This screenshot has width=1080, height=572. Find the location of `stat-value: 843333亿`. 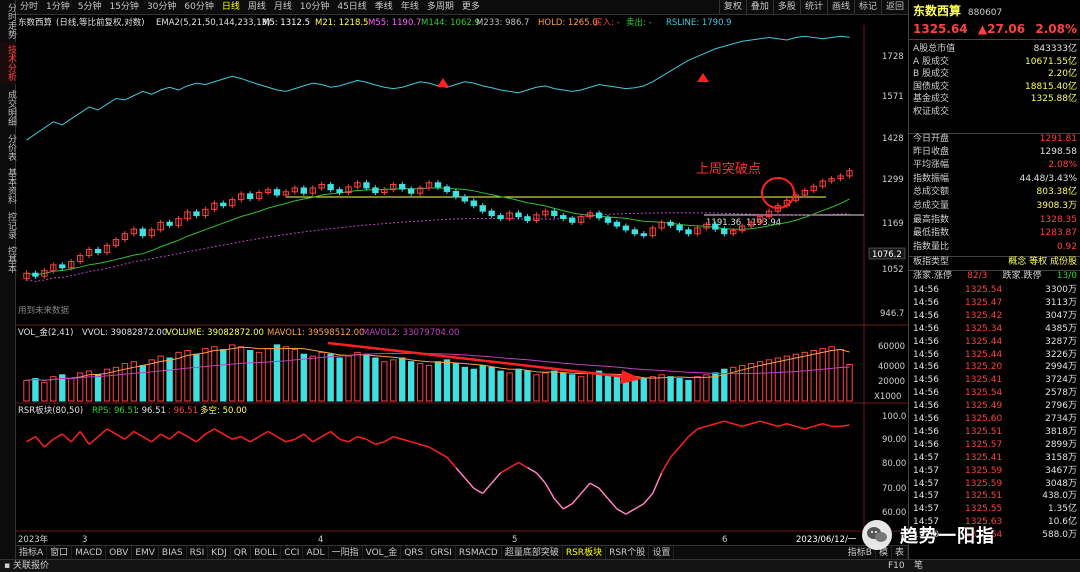

stat-value: 843333亿 is located at coordinates (1055, 49).